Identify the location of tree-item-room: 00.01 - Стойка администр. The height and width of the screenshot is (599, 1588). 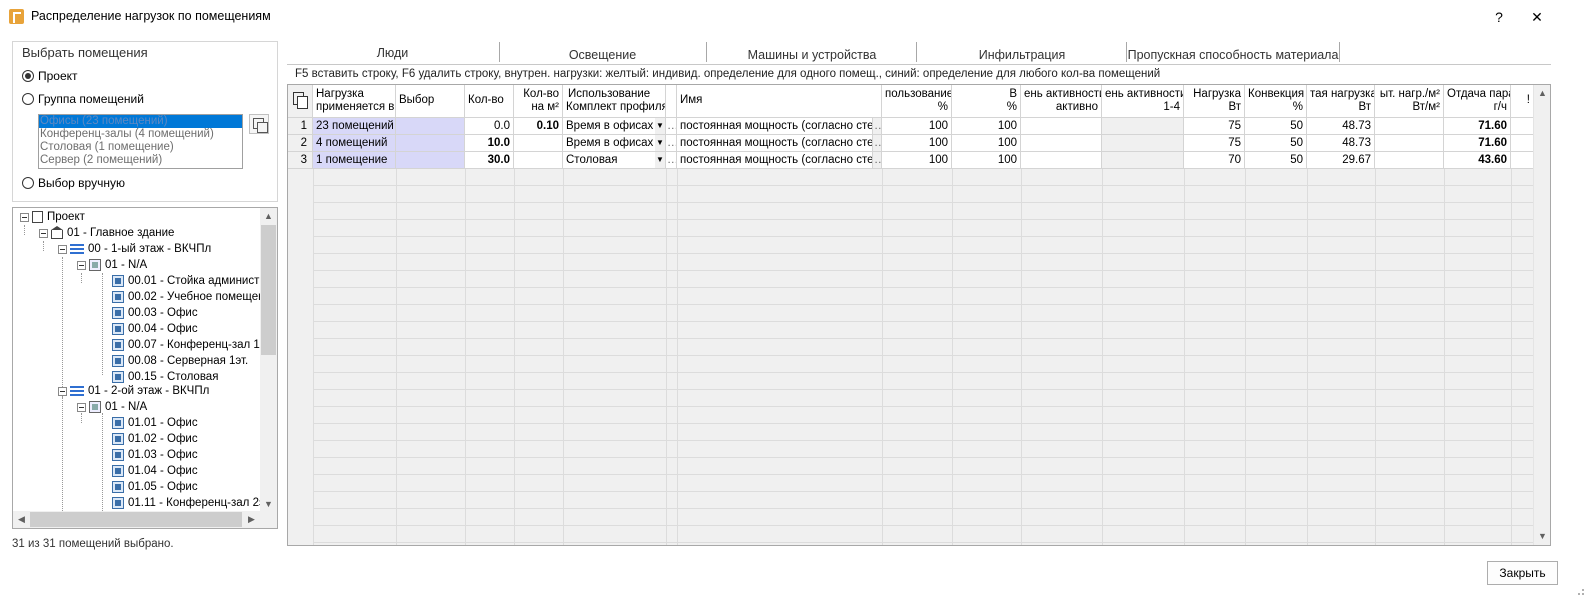
(189, 281).